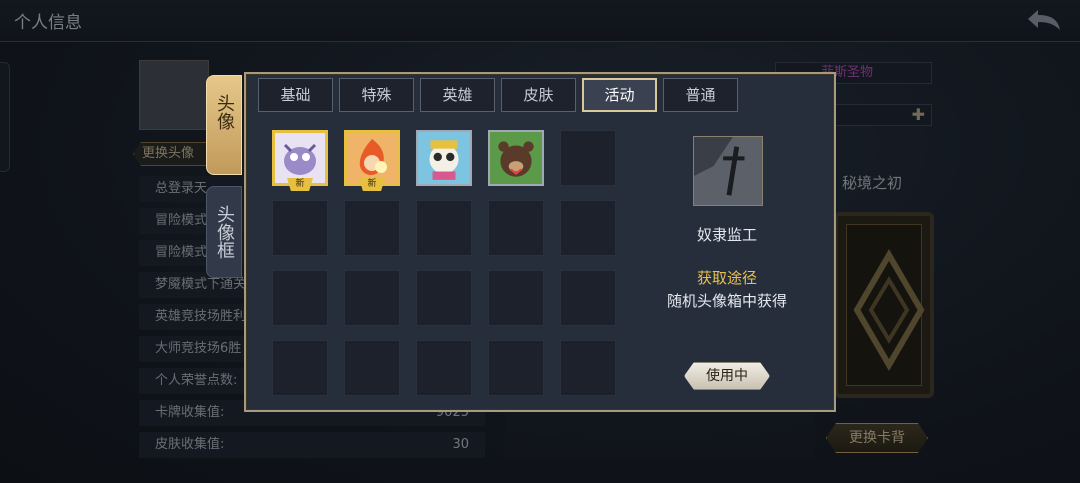  Describe the element at coordinates (619, 95) in the screenshot. I see `tab-event: 活动` at that location.